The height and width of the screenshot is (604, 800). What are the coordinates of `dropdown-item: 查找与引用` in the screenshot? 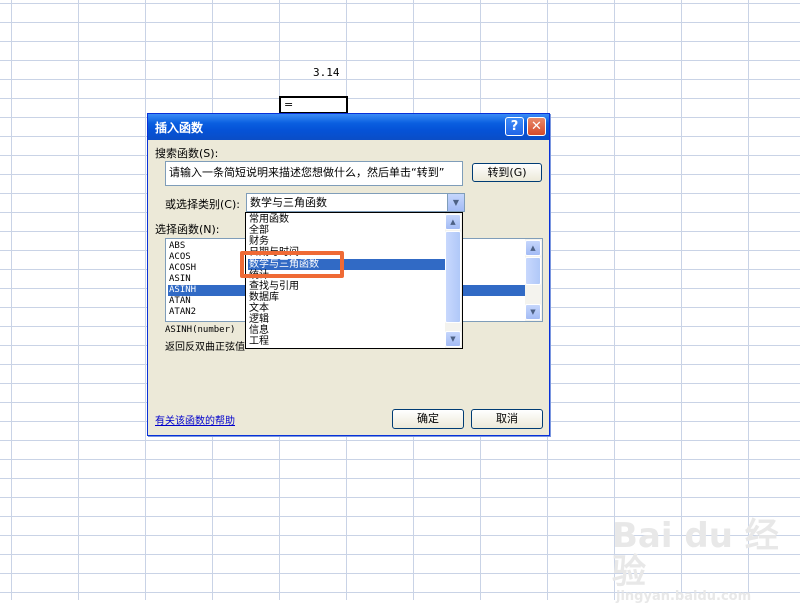 It's located at (346, 286).